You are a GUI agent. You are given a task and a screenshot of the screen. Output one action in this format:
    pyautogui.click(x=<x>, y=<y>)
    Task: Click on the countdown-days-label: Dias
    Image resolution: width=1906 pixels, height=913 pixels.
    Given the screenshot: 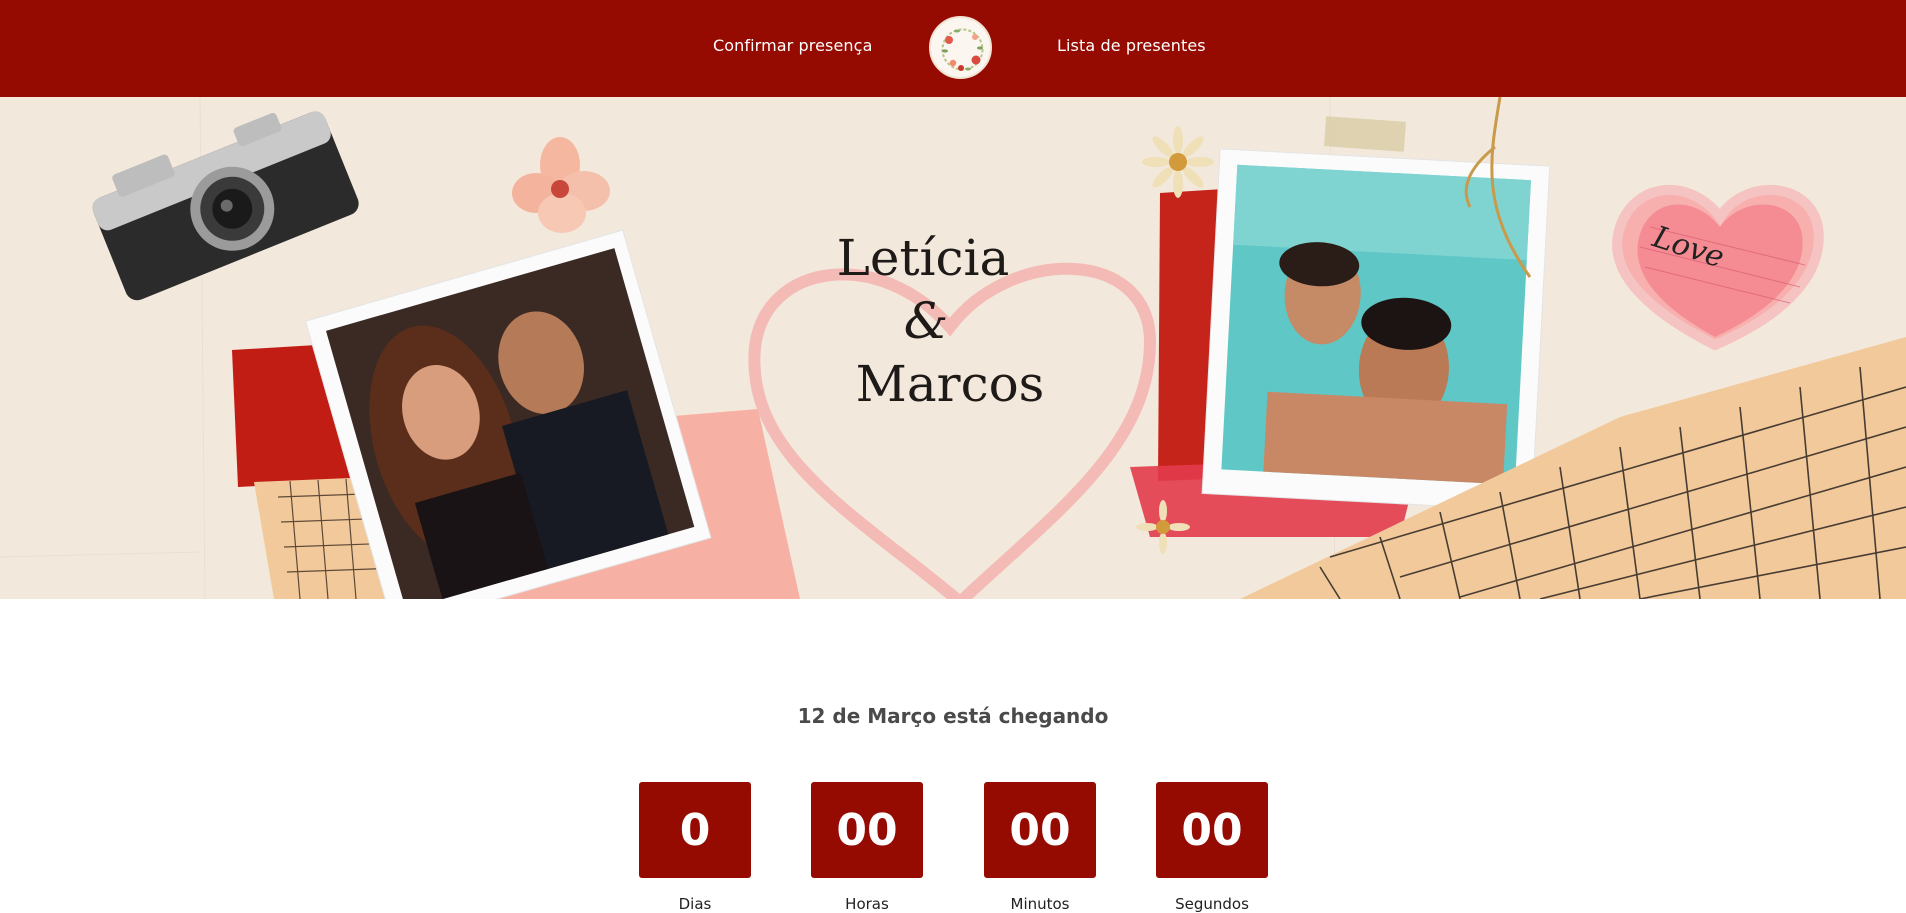 What is the action you would take?
    pyautogui.click(x=695, y=904)
    